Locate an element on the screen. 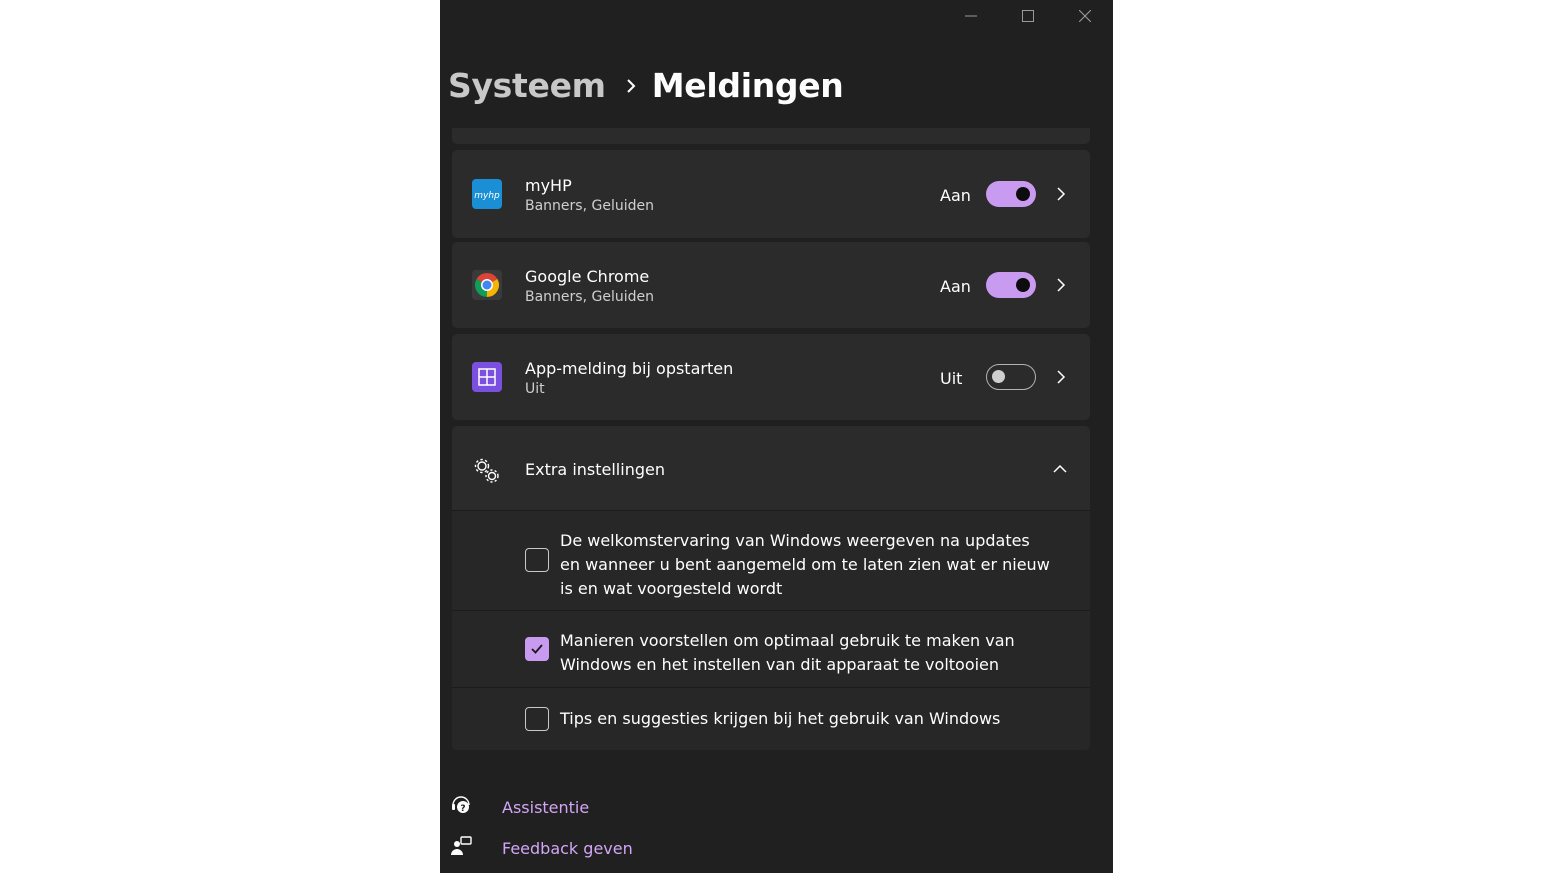 The width and height of the screenshot is (1552, 873). app-row-google-chrome: Google Chrome Banners, Geluiden Aan is located at coordinates (771, 285).